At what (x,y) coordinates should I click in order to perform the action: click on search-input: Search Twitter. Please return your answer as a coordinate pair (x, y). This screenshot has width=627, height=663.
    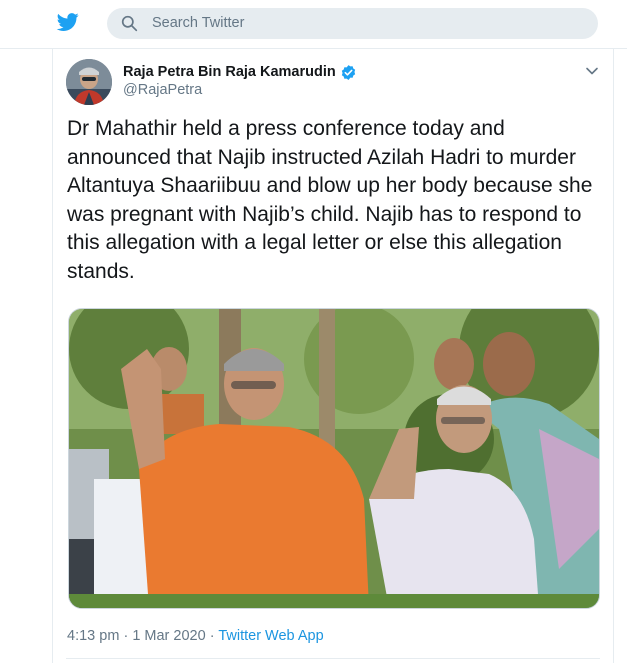
    Looking at the image, I should click on (198, 23).